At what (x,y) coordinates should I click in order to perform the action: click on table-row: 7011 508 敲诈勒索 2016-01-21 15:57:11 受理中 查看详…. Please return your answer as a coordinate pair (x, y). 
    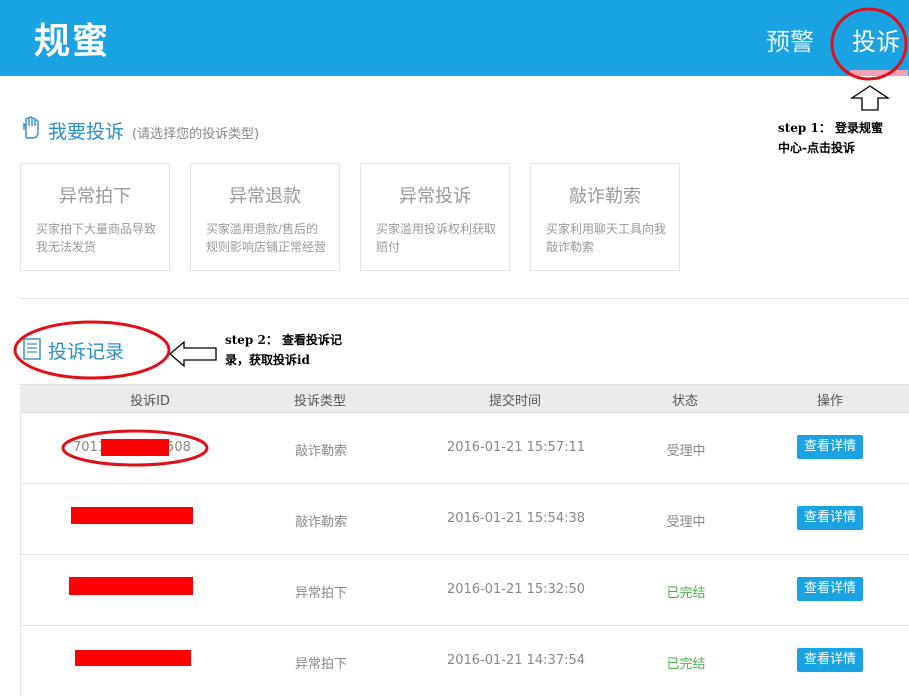
    Looking at the image, I should click on (464, 448).